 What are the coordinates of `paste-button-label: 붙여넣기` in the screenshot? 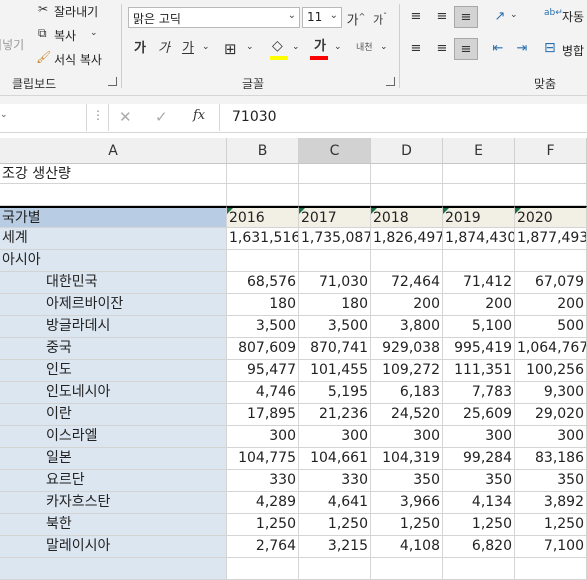 It's located at (12, 44).